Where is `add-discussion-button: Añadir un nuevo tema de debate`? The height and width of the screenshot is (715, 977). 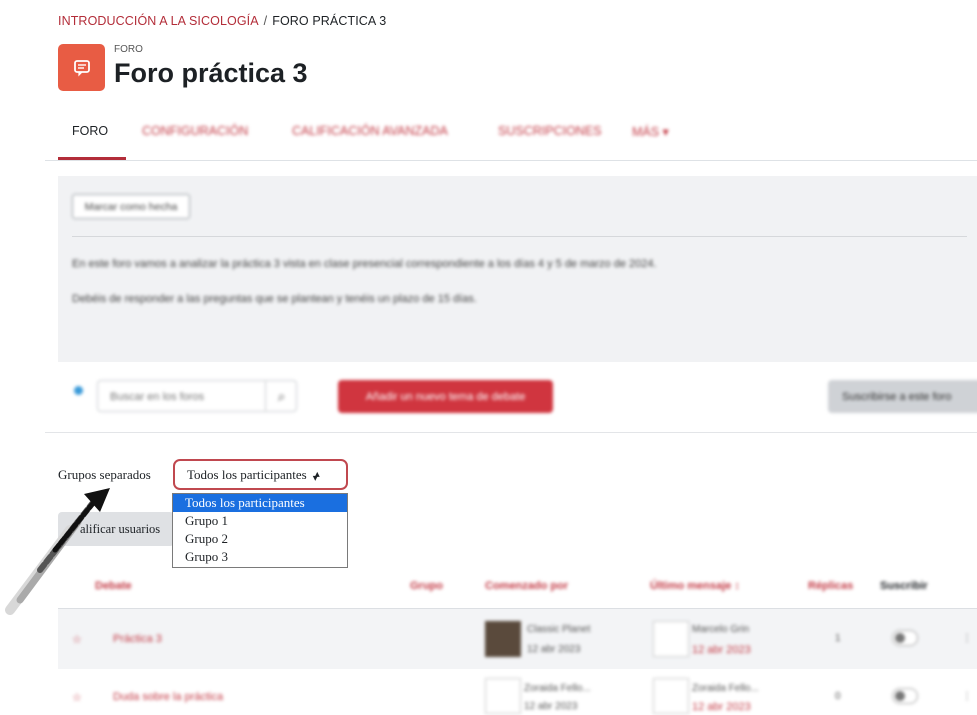 add-discussion-button: Añadir un nuevo tema de debate is located at coordinates (445, 396).